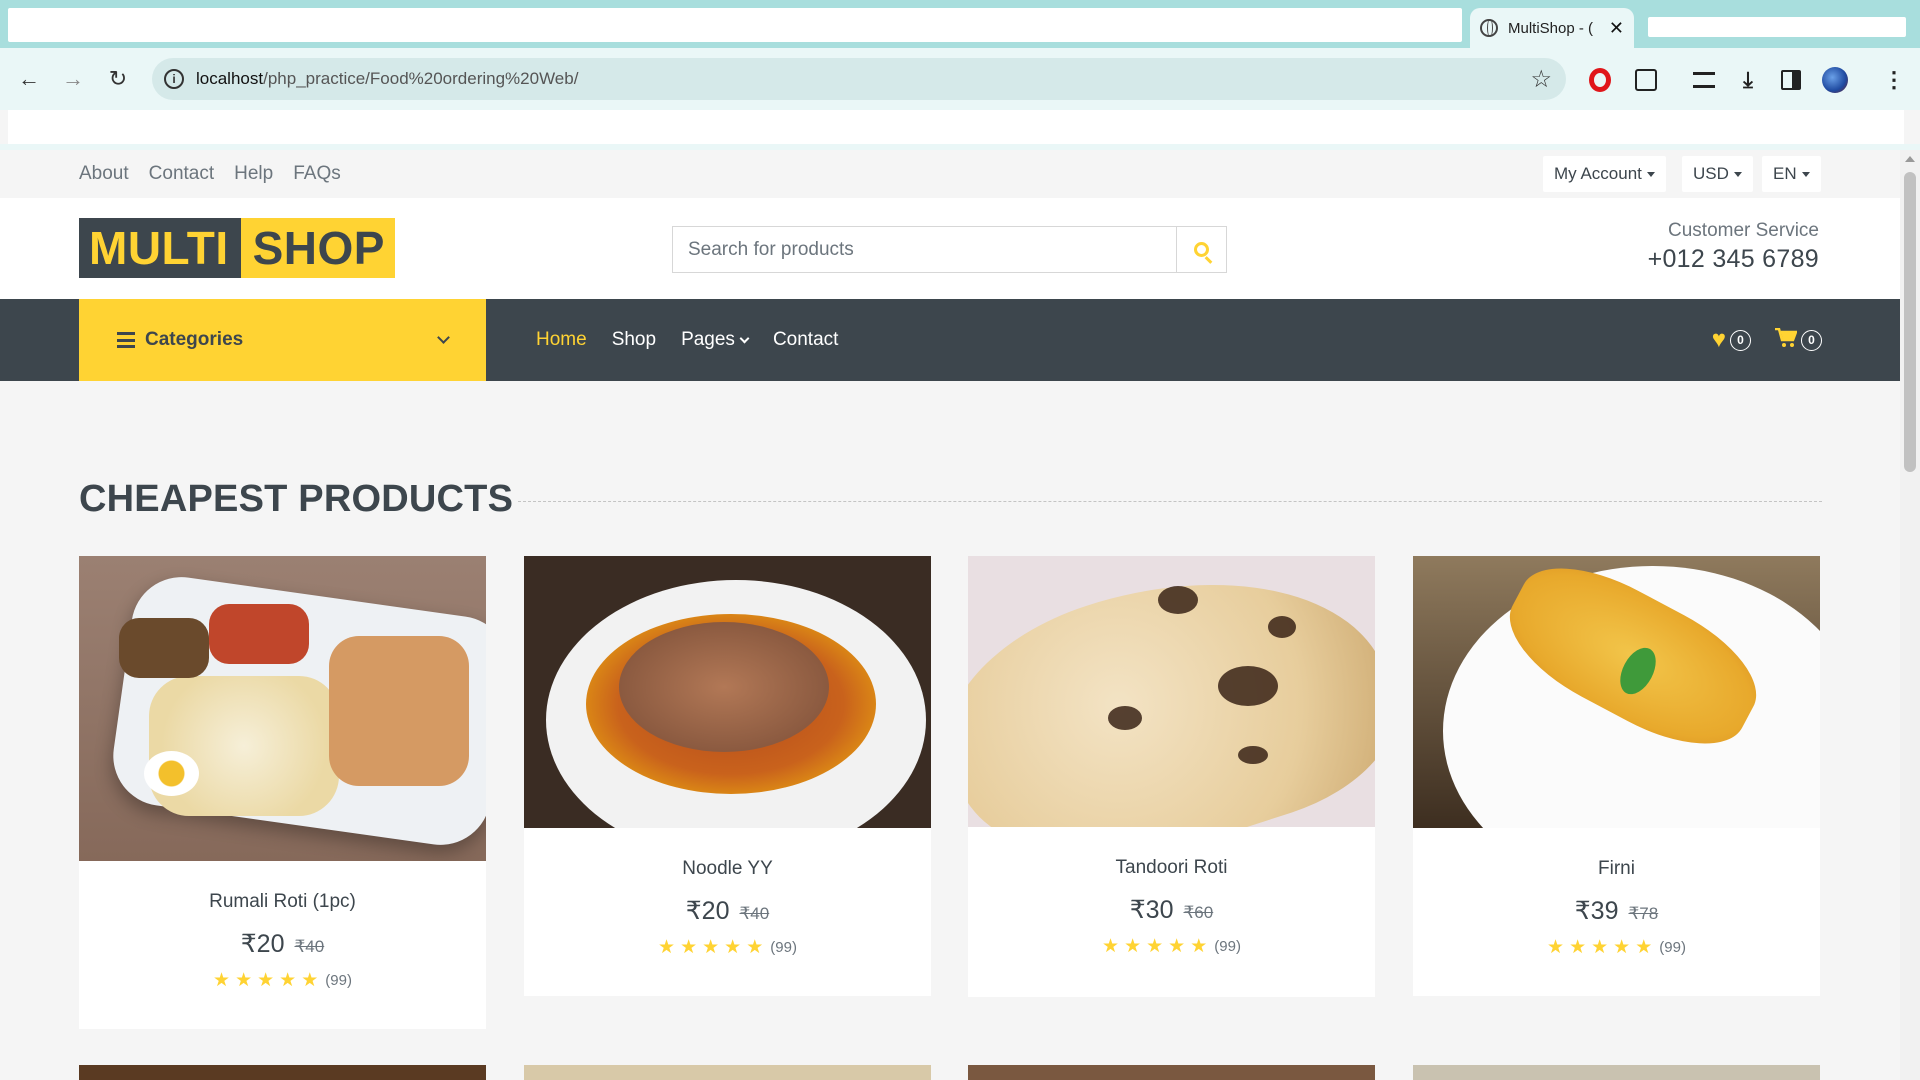 The width and height of the screenshot is (1920, 1080). What do you see at coordinates (1894, 80) in the screenshot?
I see `browser-menu-icon: ⋮` at bounding box center [1894, 80].